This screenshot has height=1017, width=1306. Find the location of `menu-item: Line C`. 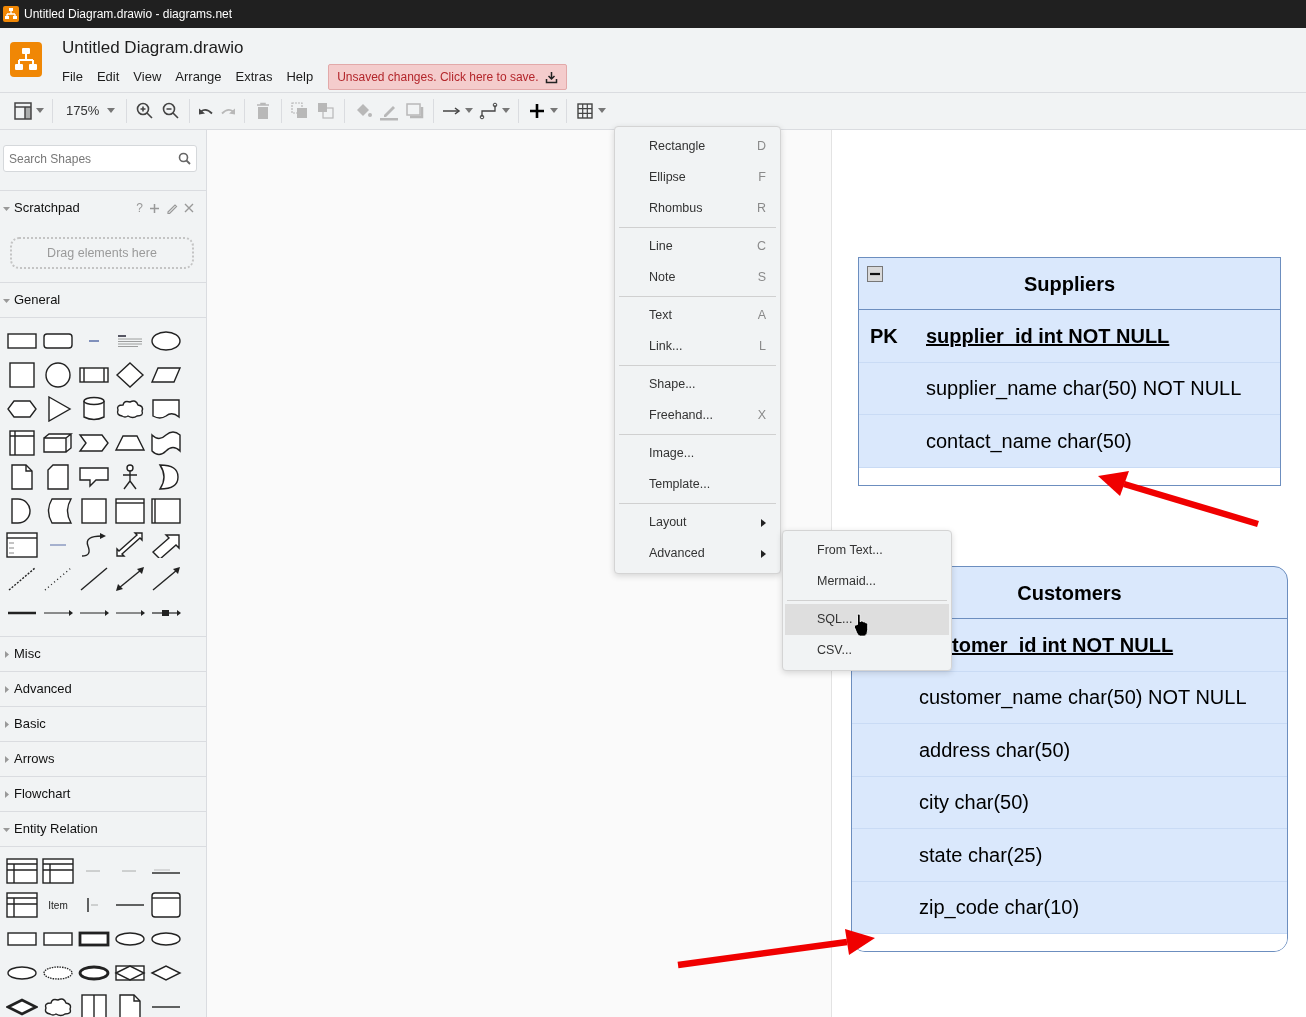

menu-item: Line C is located at coordinates (697, 246).